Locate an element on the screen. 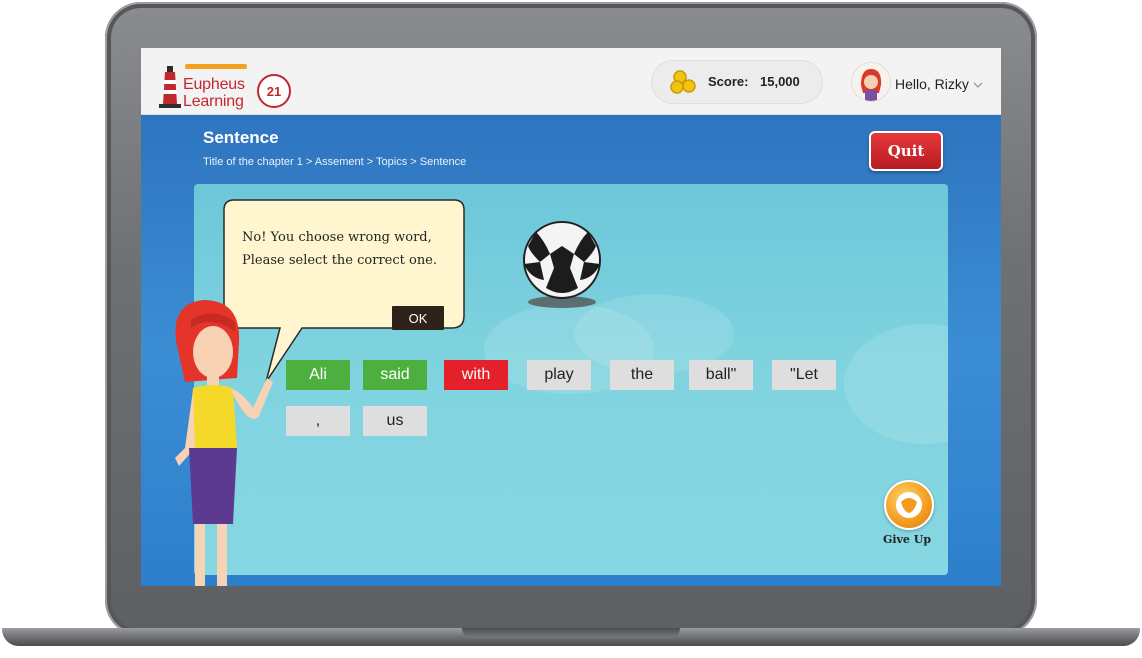 This screenshot has width=1142, height=658. word-tile: the is located at coordinates (642, 375).